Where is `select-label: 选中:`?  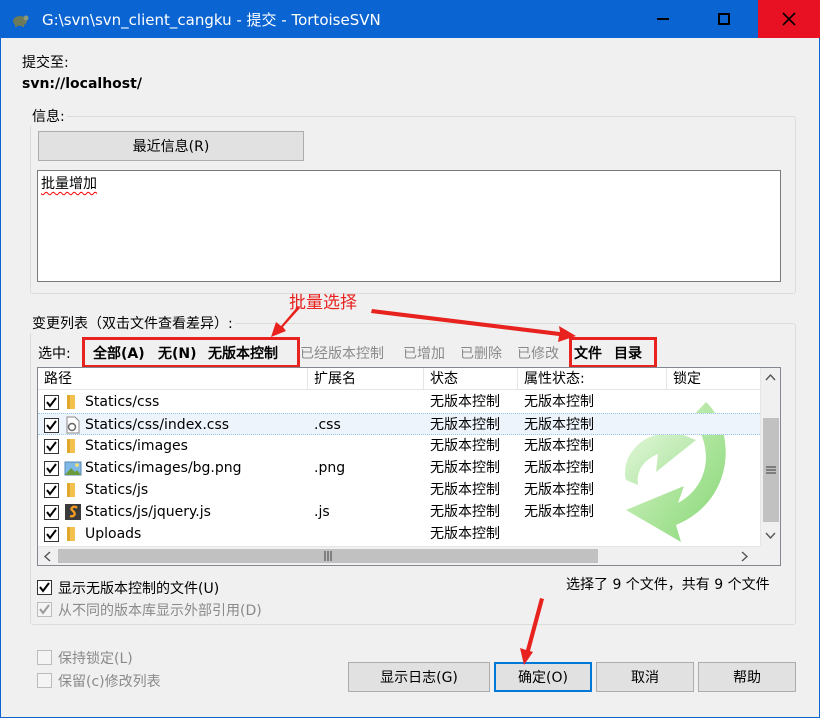 select-label: 选中: is located at coordinates (54, 354).